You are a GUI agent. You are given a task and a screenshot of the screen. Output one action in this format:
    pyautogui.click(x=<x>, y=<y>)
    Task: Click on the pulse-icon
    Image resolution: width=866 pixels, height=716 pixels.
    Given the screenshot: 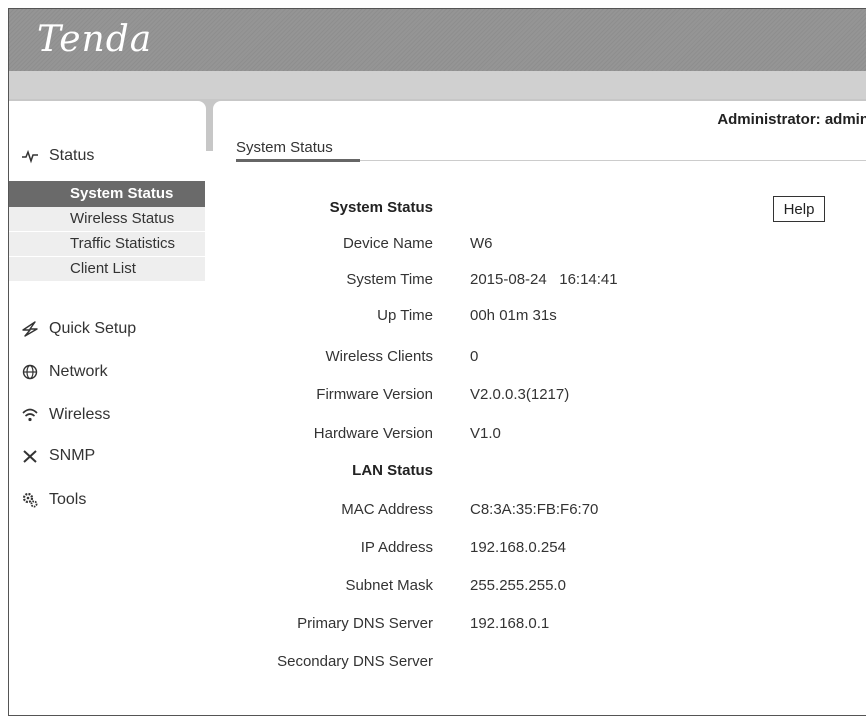 What is the action you would take?
    pyautogui.click(x=30, y=156)
    